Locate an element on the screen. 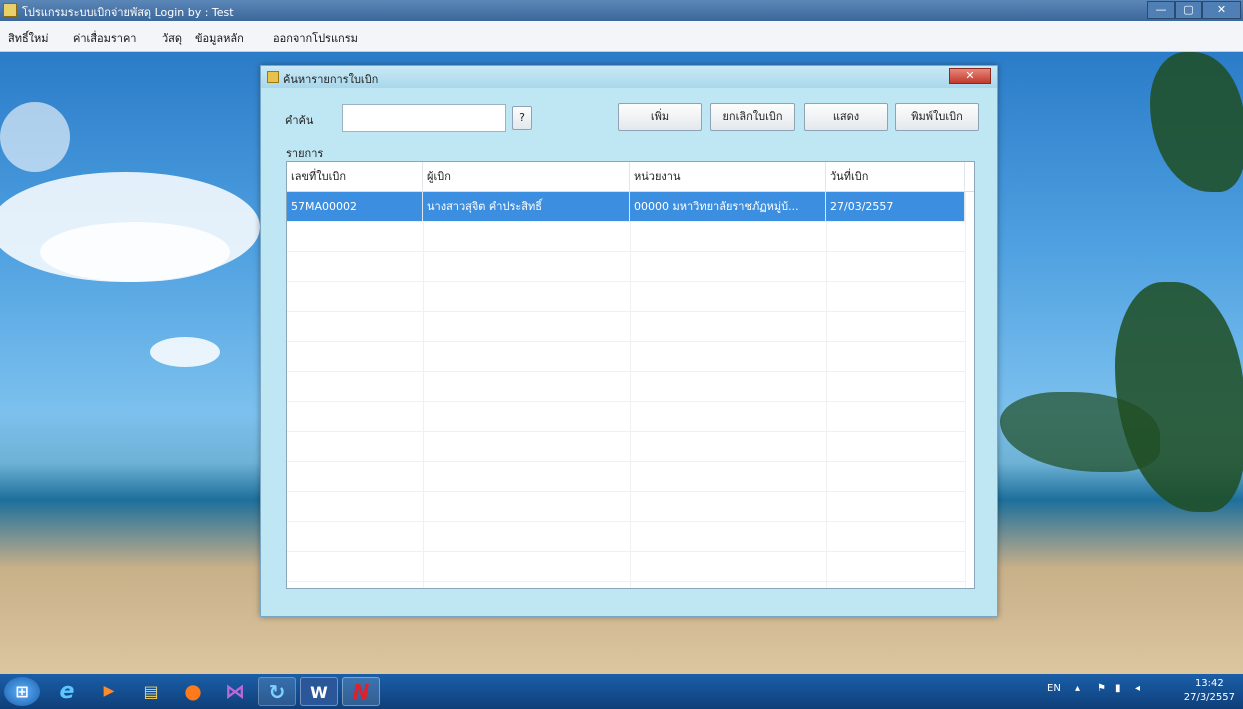  clock-date: 27/3/2557 is located at coordinates (1209, 697).